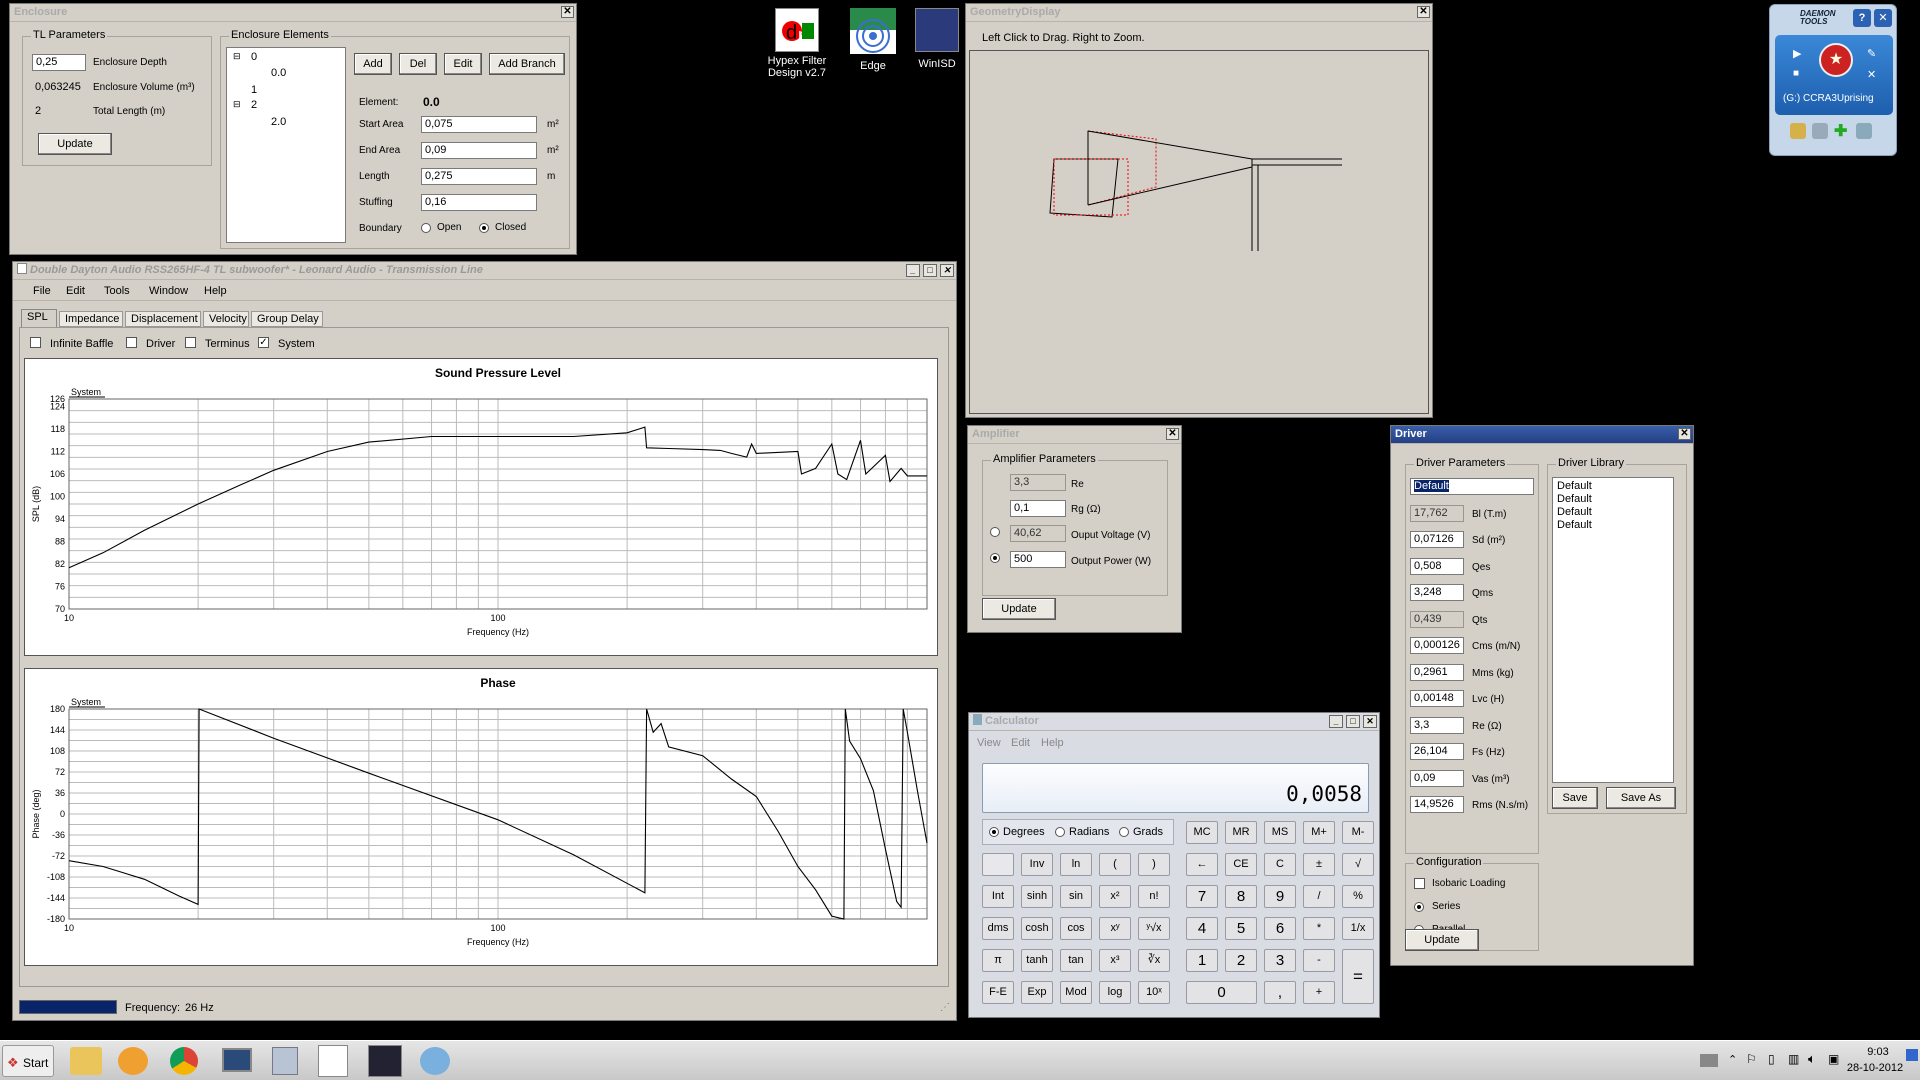 The width and height of the screenshot is (1920, 1080). What do you see at coordinates (1241, 928) in the screenshot?
I see `calc-key: 5` at bounding box center [1241, 928].